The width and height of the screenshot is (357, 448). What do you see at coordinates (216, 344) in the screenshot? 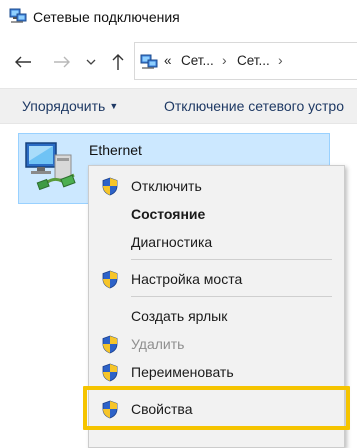
I see `menu-item-delete: Удалить` at bounding box center [216, 344].